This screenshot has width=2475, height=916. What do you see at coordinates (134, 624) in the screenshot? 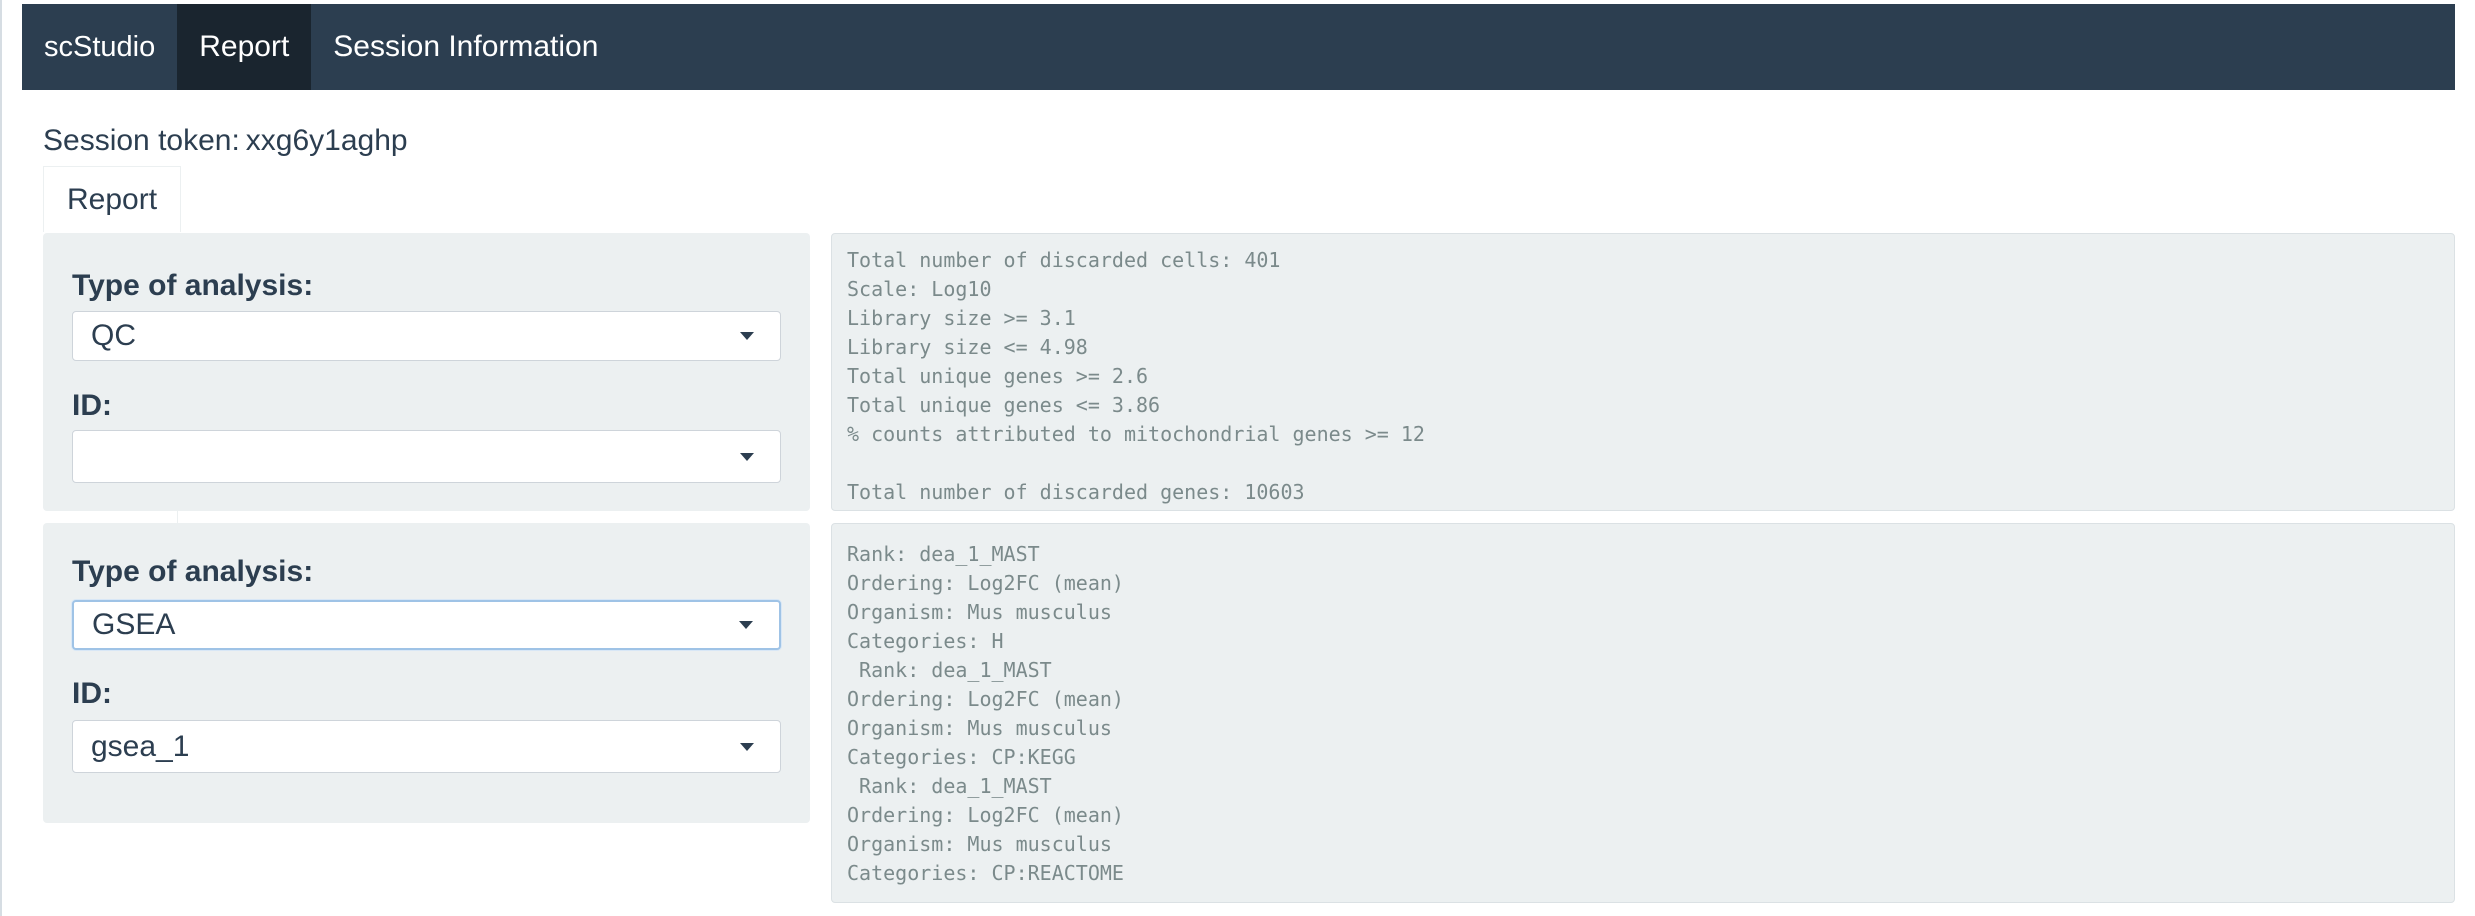
I see `analysis-type-value: GSEA` at bounding box center [134, 624].